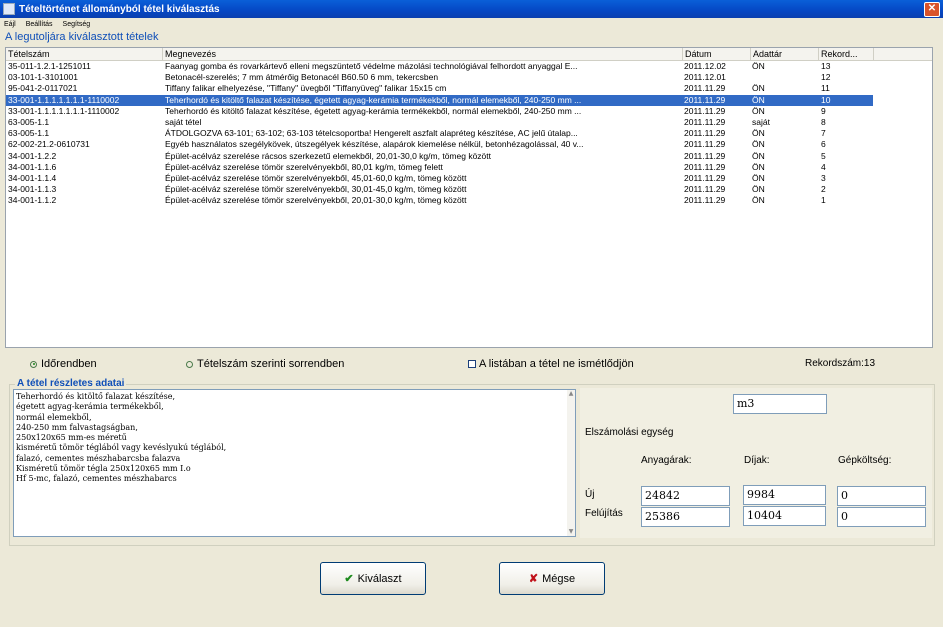 The image size is (943, 627). Describe the element at coordinates (784, 516) in the screenshot. I see `renovation-fees-field: 10404` at that location.